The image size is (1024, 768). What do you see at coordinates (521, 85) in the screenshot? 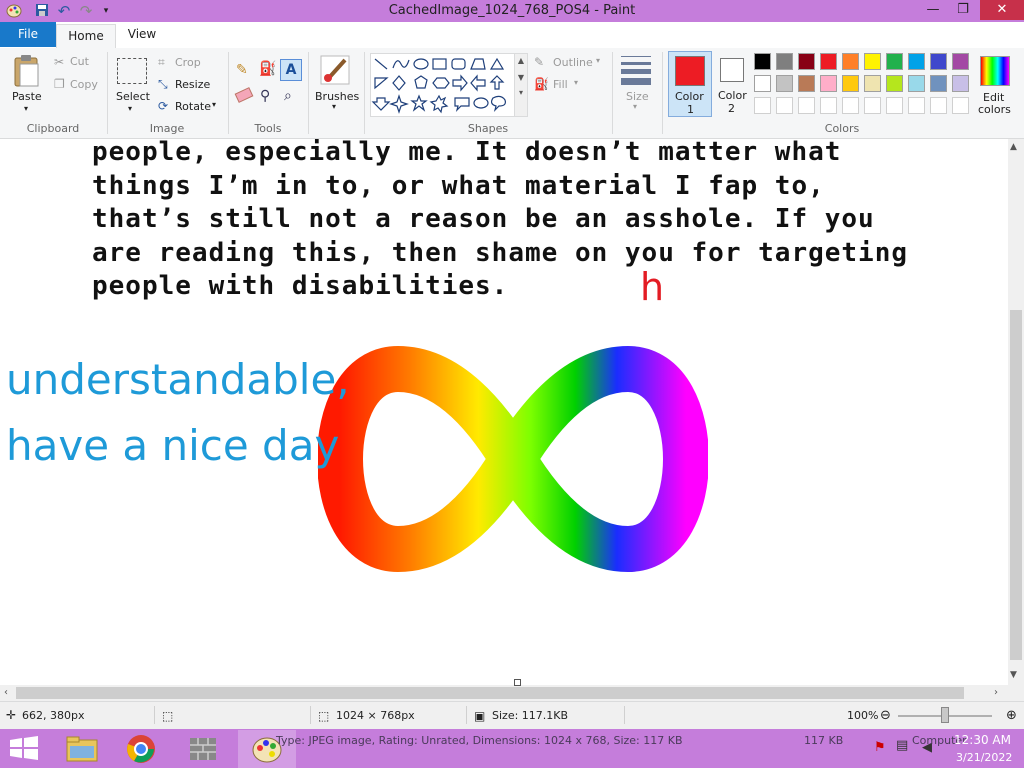
I see `shapes-scroll: ▲ ▼ ▾` at bounding box center [521, 85].